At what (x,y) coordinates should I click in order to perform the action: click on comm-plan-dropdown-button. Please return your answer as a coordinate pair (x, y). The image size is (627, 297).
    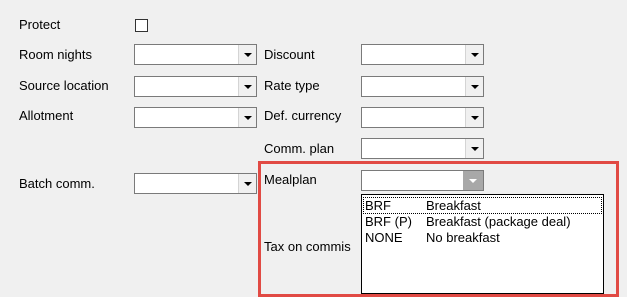
    Looking at the image, I should click on (474, 148).